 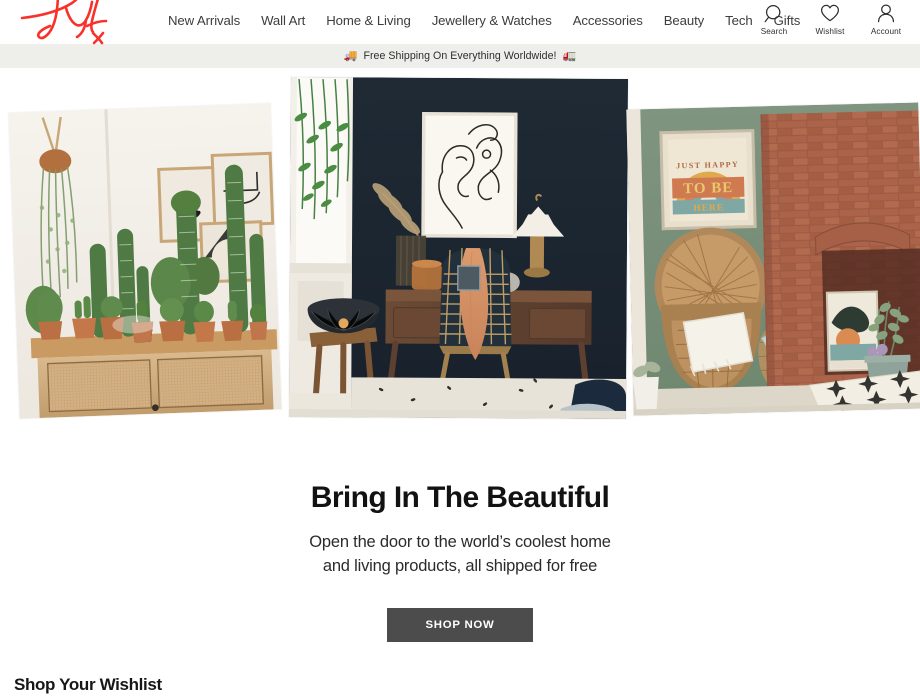 I want to click on page-title: Bring In The Beautiful, so click(x=460, y=497).